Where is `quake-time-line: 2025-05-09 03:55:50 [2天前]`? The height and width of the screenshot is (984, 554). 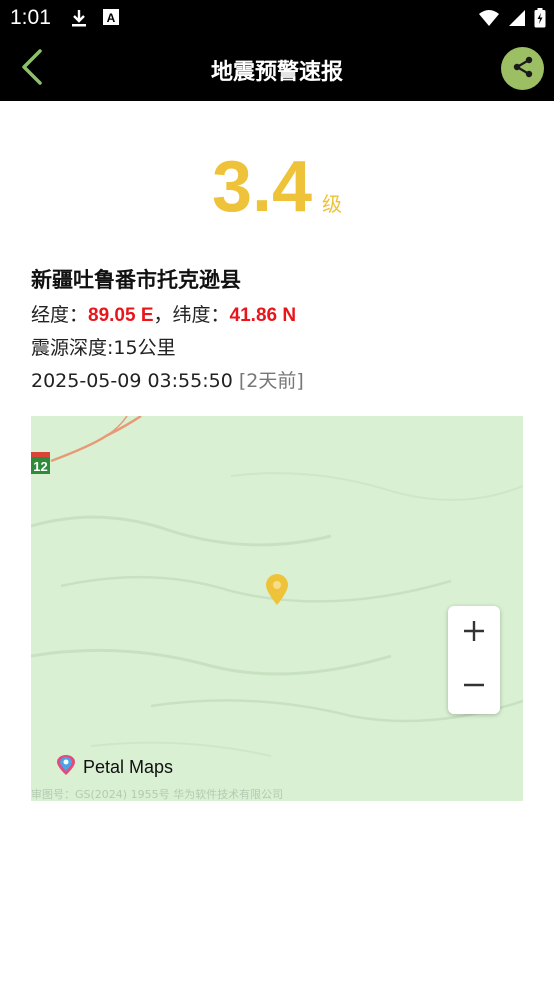 quake-time-line: 2025-05-09 03:55:50 [2天前] is located at coordinates (167, 379).